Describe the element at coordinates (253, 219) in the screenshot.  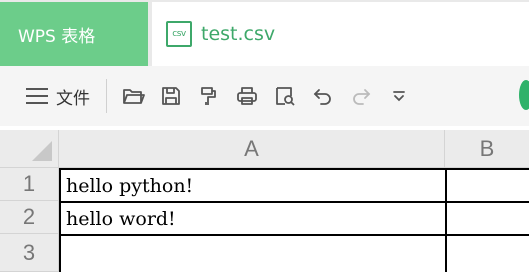
I see `cell-a2: hello word!` at that location.